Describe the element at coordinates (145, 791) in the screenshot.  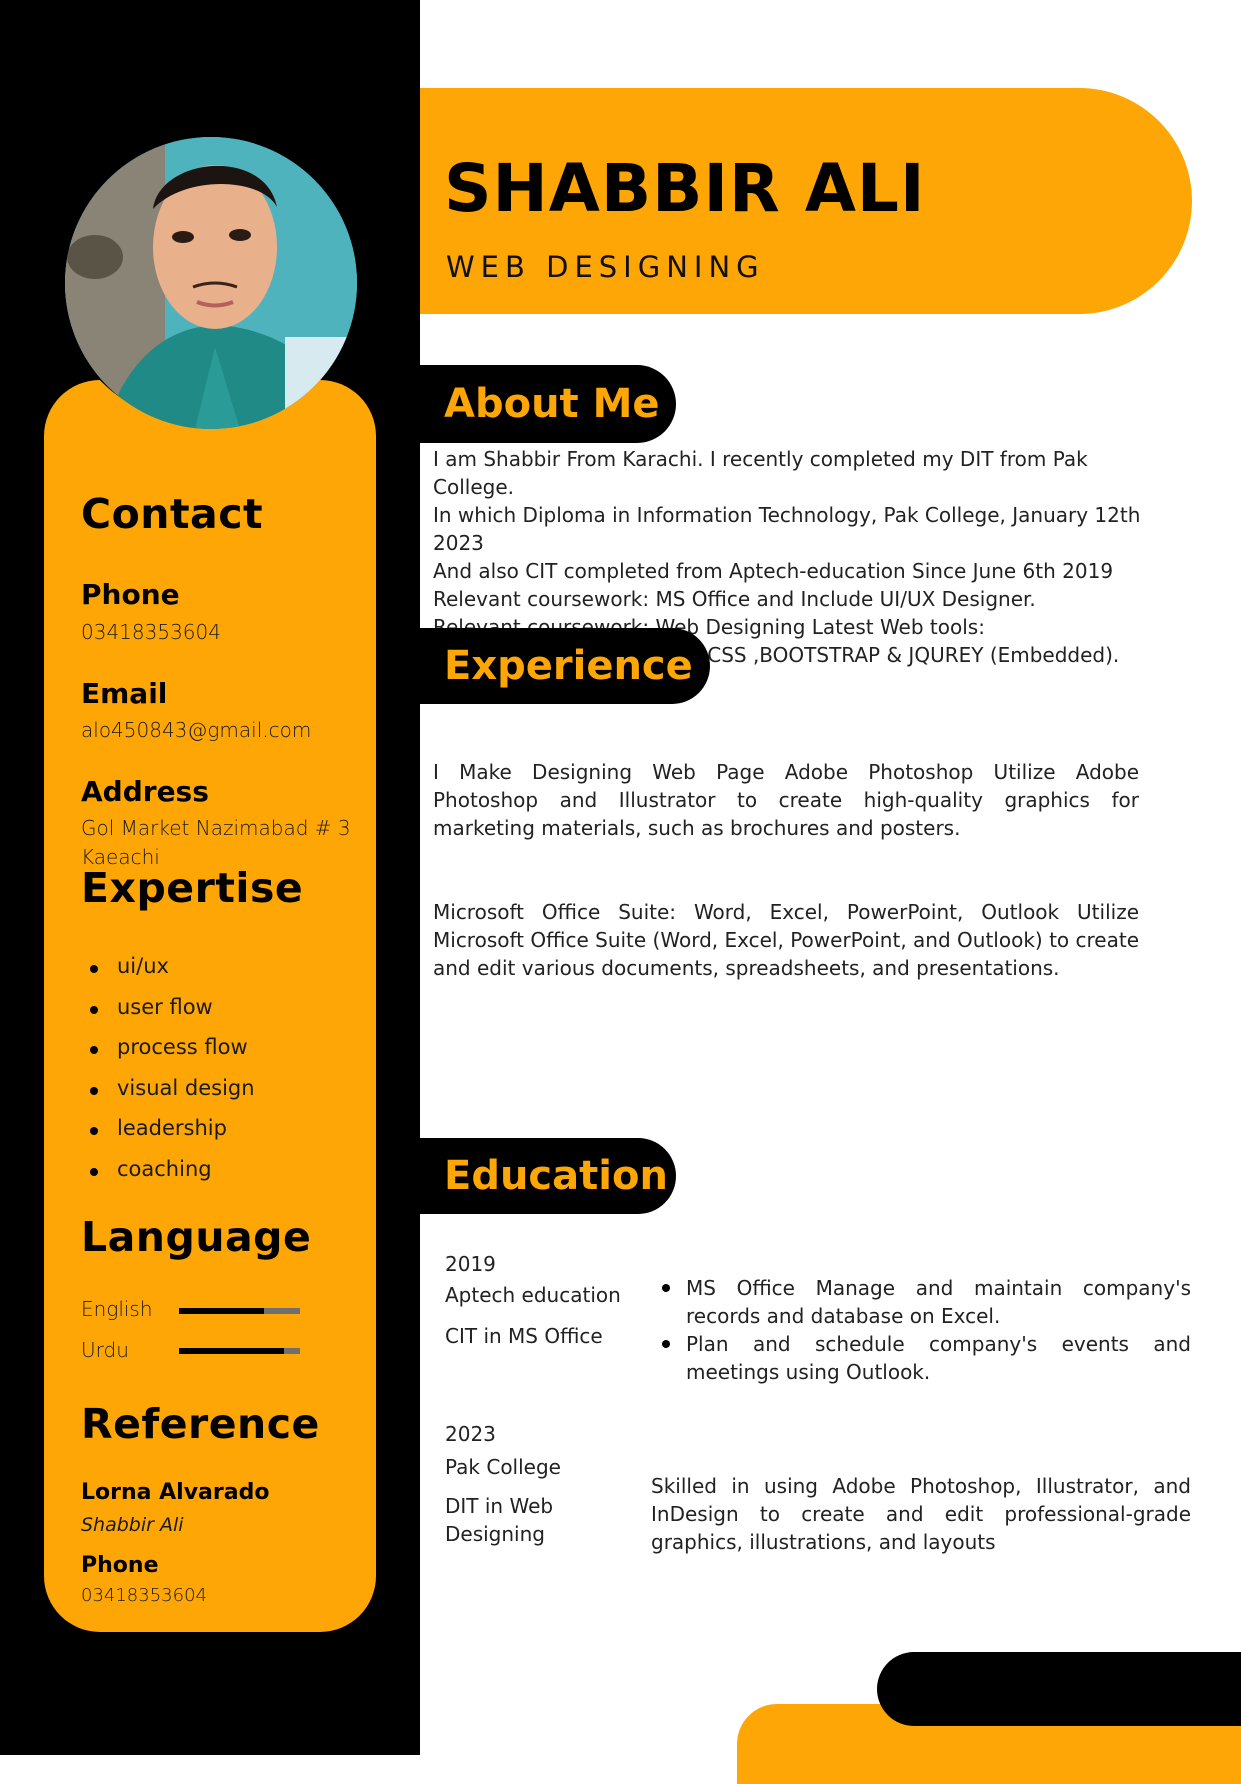
I see `address-label: Address` at that location.